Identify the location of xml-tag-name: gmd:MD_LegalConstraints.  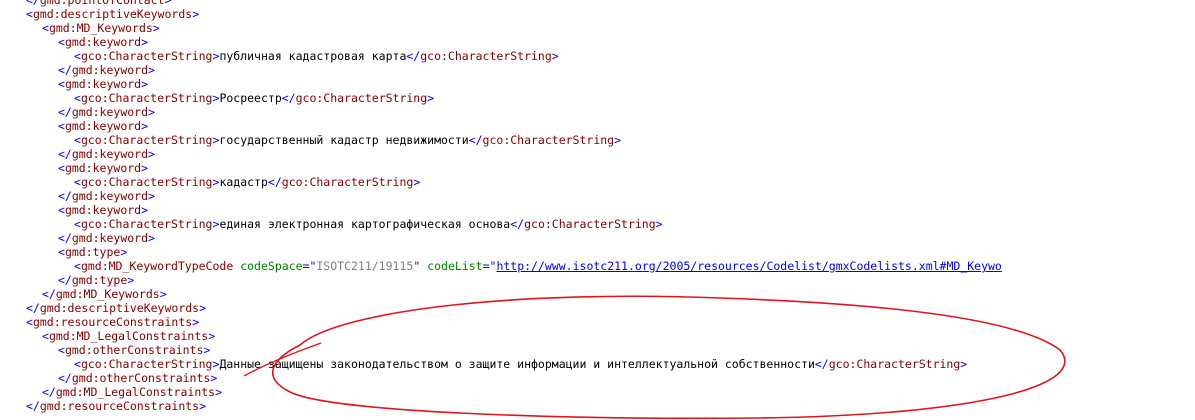
(128, 336).